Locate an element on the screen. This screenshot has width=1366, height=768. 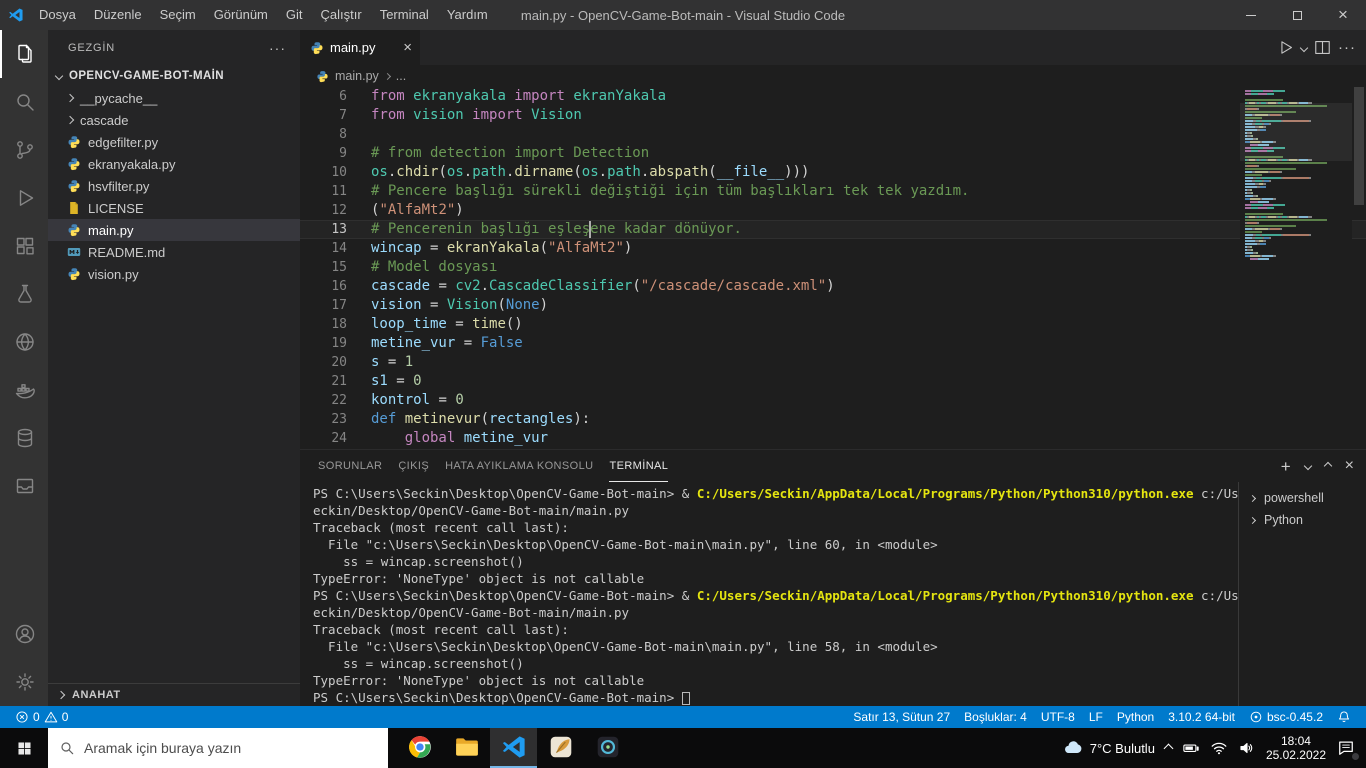
activitybar-inbox is located at coordinates (24, 486).